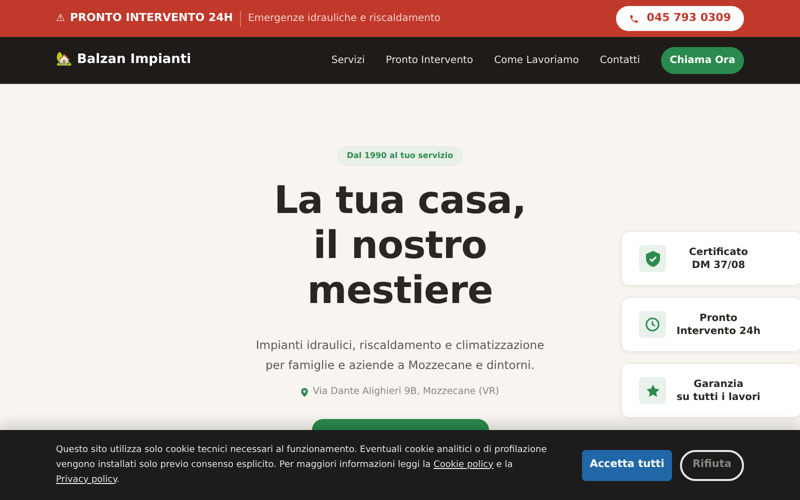 This screenshot has width=800, height=500. I want to click on clock-icon, so click(652, 324).